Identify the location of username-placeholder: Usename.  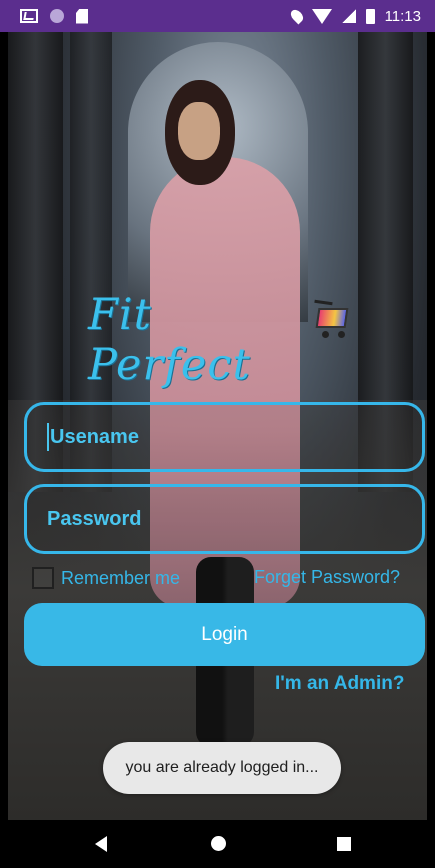
(94, 436).